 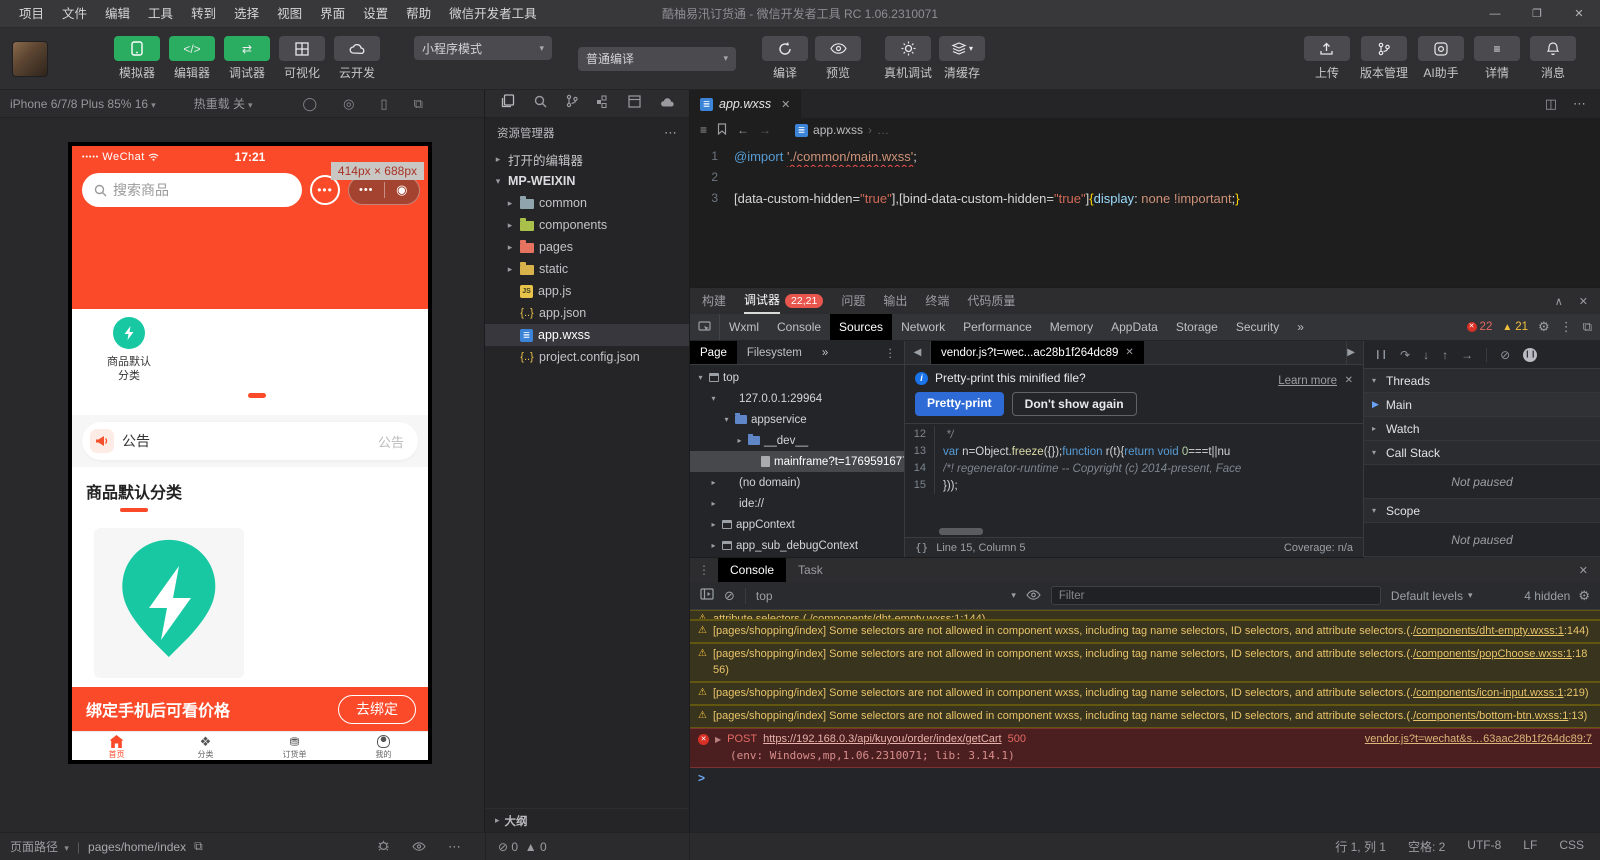 What do you see at coordinates (744, 327) in the screenshot?
I see `devtools-tab: Wxml` at bounding box center [744, 327].